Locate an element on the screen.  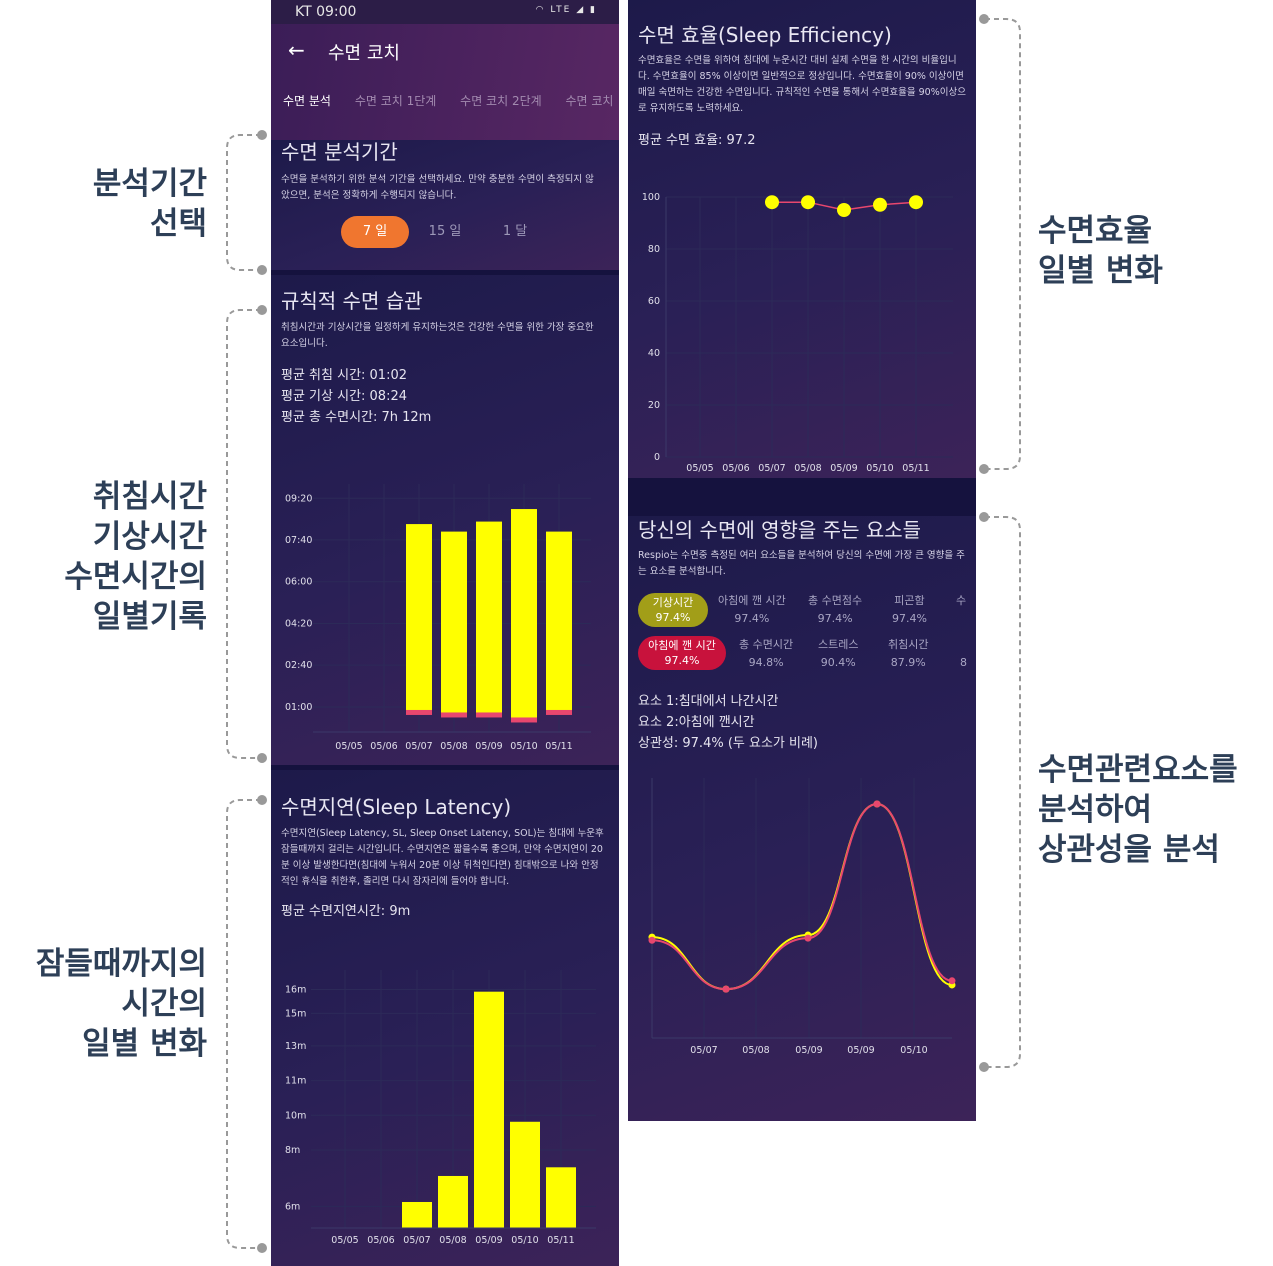
wifi-icon: ◠ is located at coordinates (540, 10).